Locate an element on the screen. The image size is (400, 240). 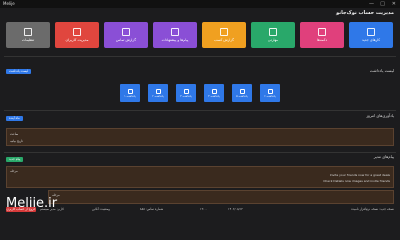
messages-section-title: پیام‌های مدیر is located at coordinates (383, 156).